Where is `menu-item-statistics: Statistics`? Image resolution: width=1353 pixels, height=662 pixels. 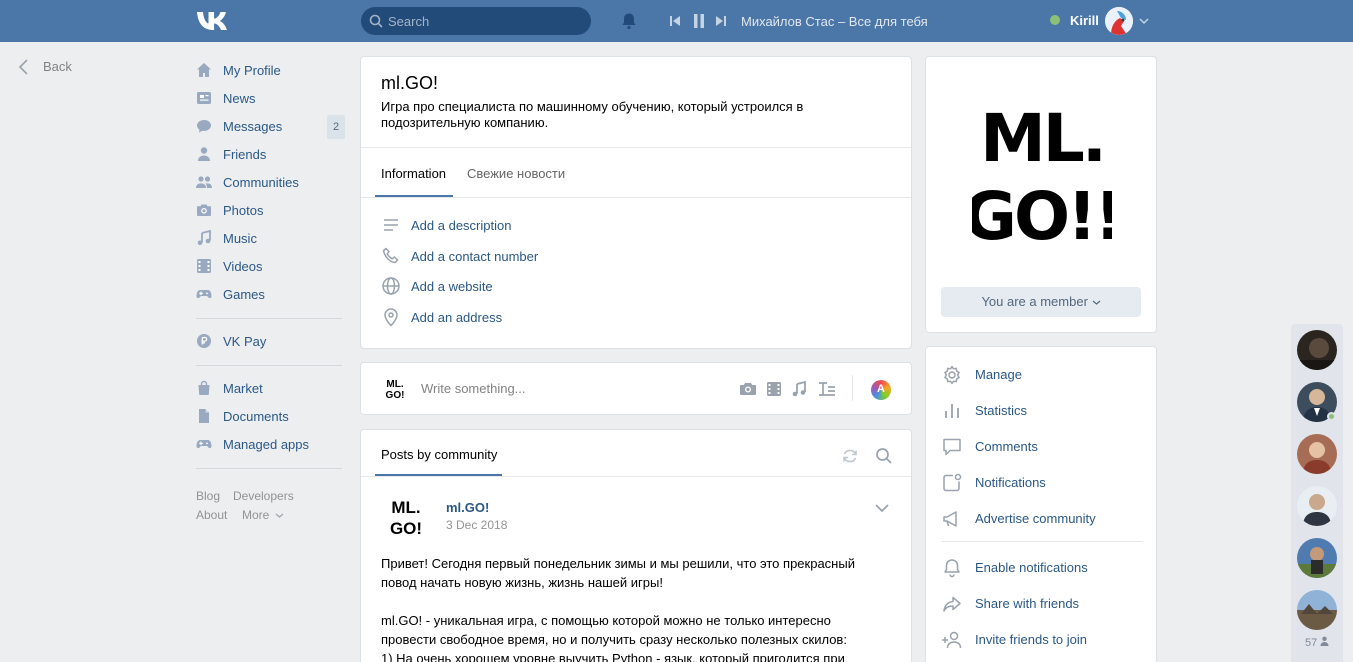 menu-item-statistics: Statistics is located at coordinates (1041, 410).